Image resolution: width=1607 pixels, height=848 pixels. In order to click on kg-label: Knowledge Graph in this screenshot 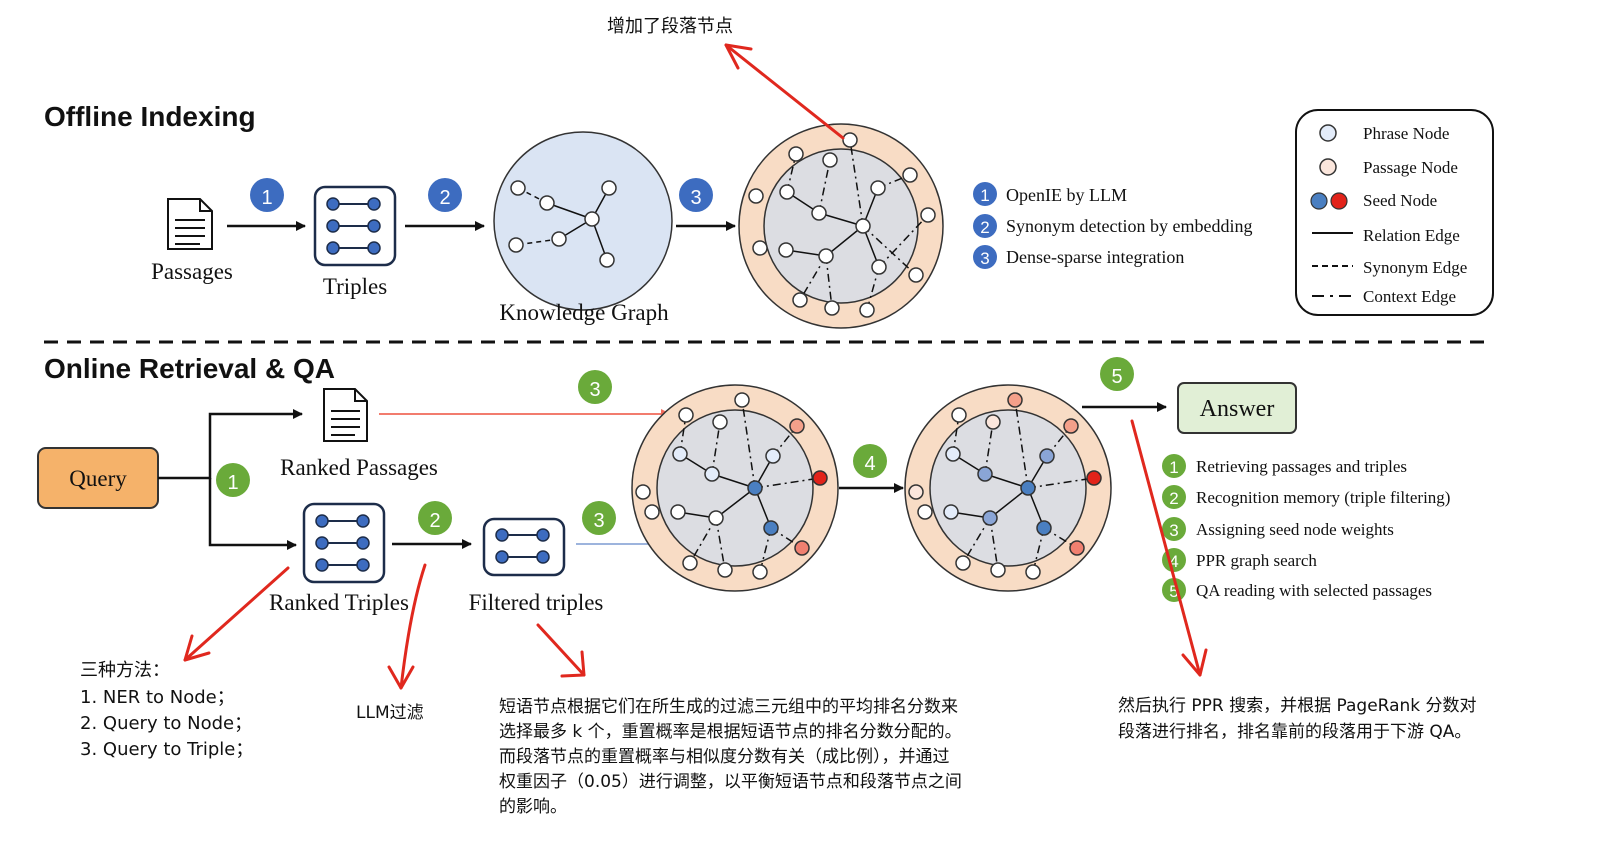, I will do `click(584, 312)`.